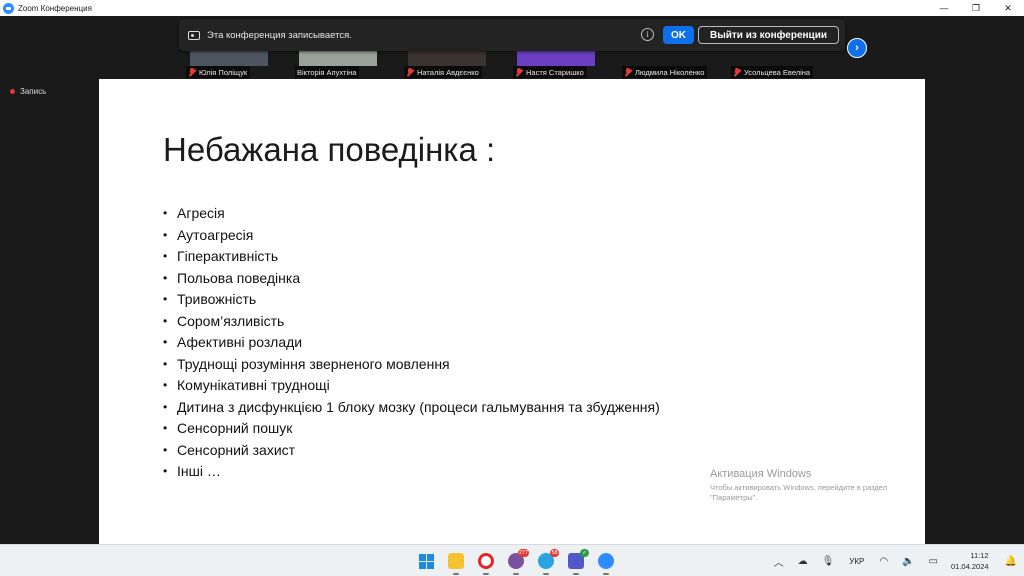 The image size is (1024, 576). Describe the element at coordinates (194, 35) in the screenshot. I see `recording-icon` at that location.